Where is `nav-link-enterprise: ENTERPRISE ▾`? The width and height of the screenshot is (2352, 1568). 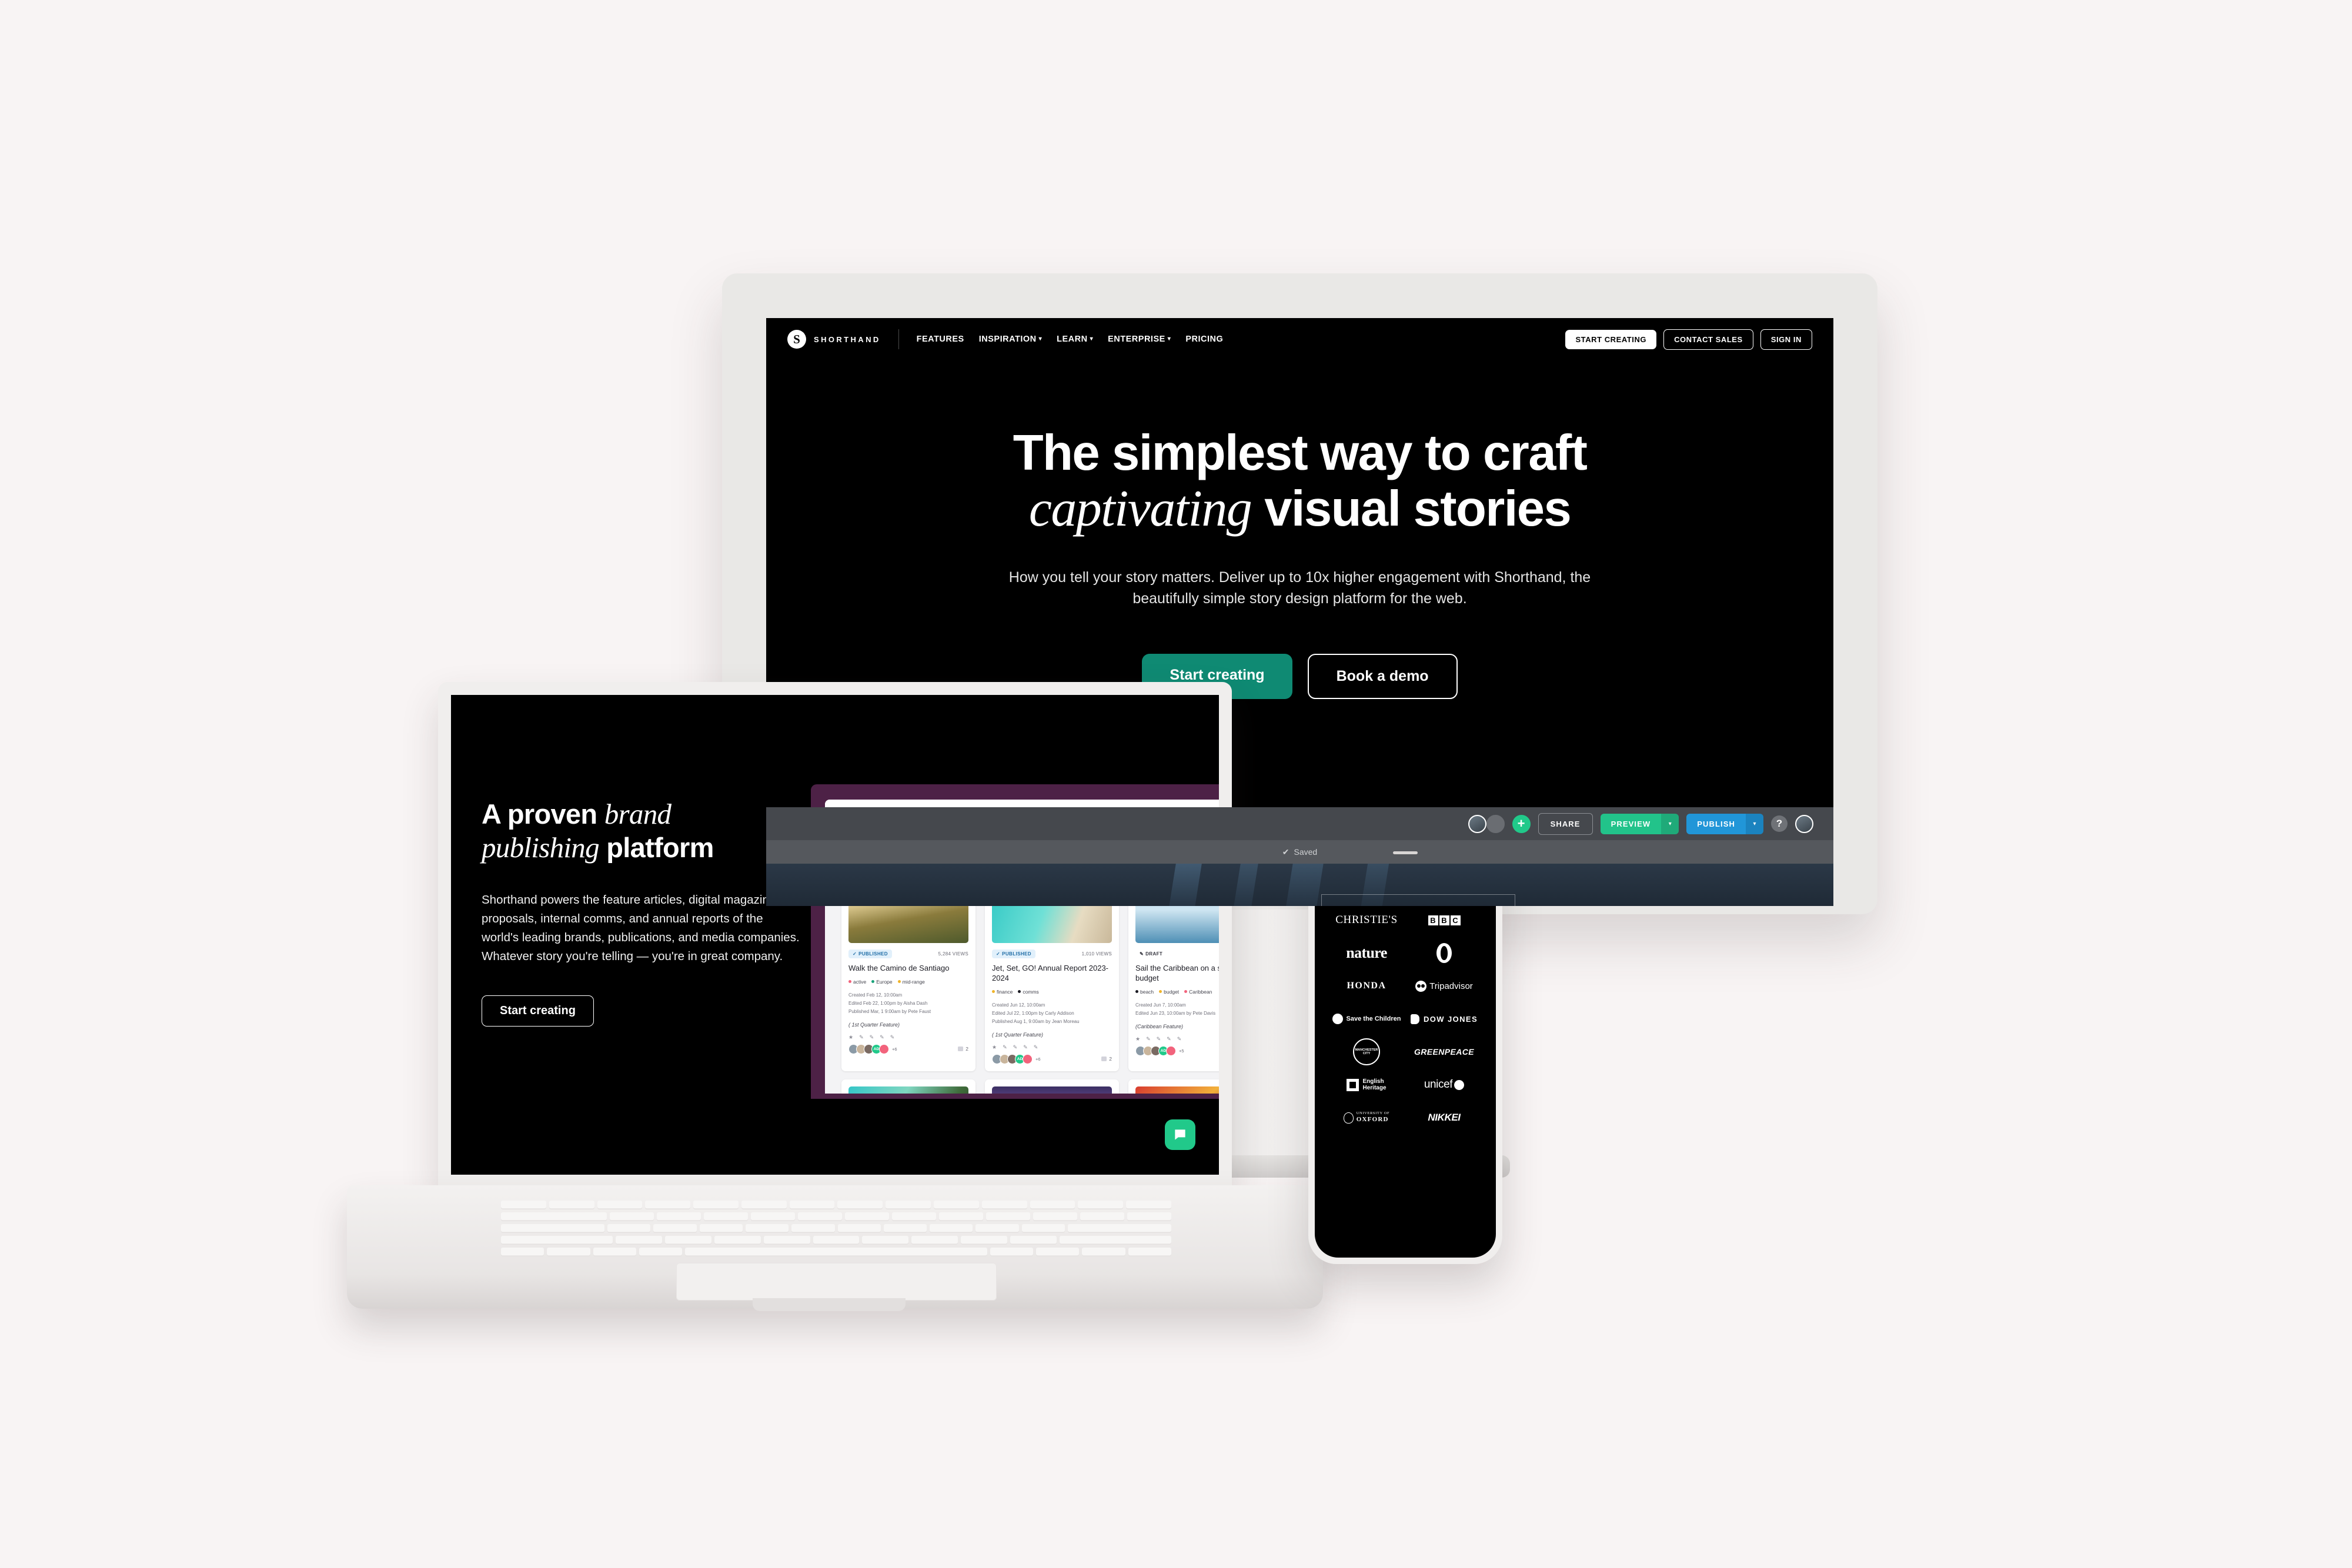
nav-link-enterprise: ENTERPRISE ▾ is located at coordinates (1139, 339).